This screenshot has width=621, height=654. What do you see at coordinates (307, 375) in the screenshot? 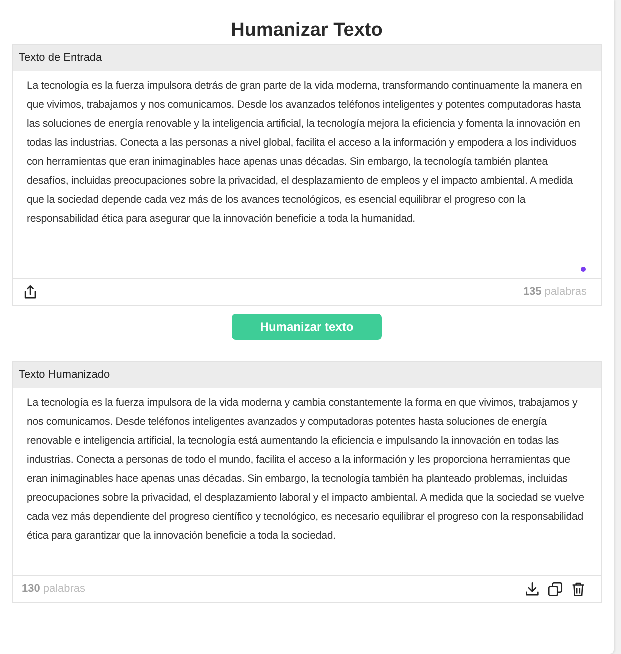
I see `panel-header: Texto Humanizado` at bounding box center [307, 375].